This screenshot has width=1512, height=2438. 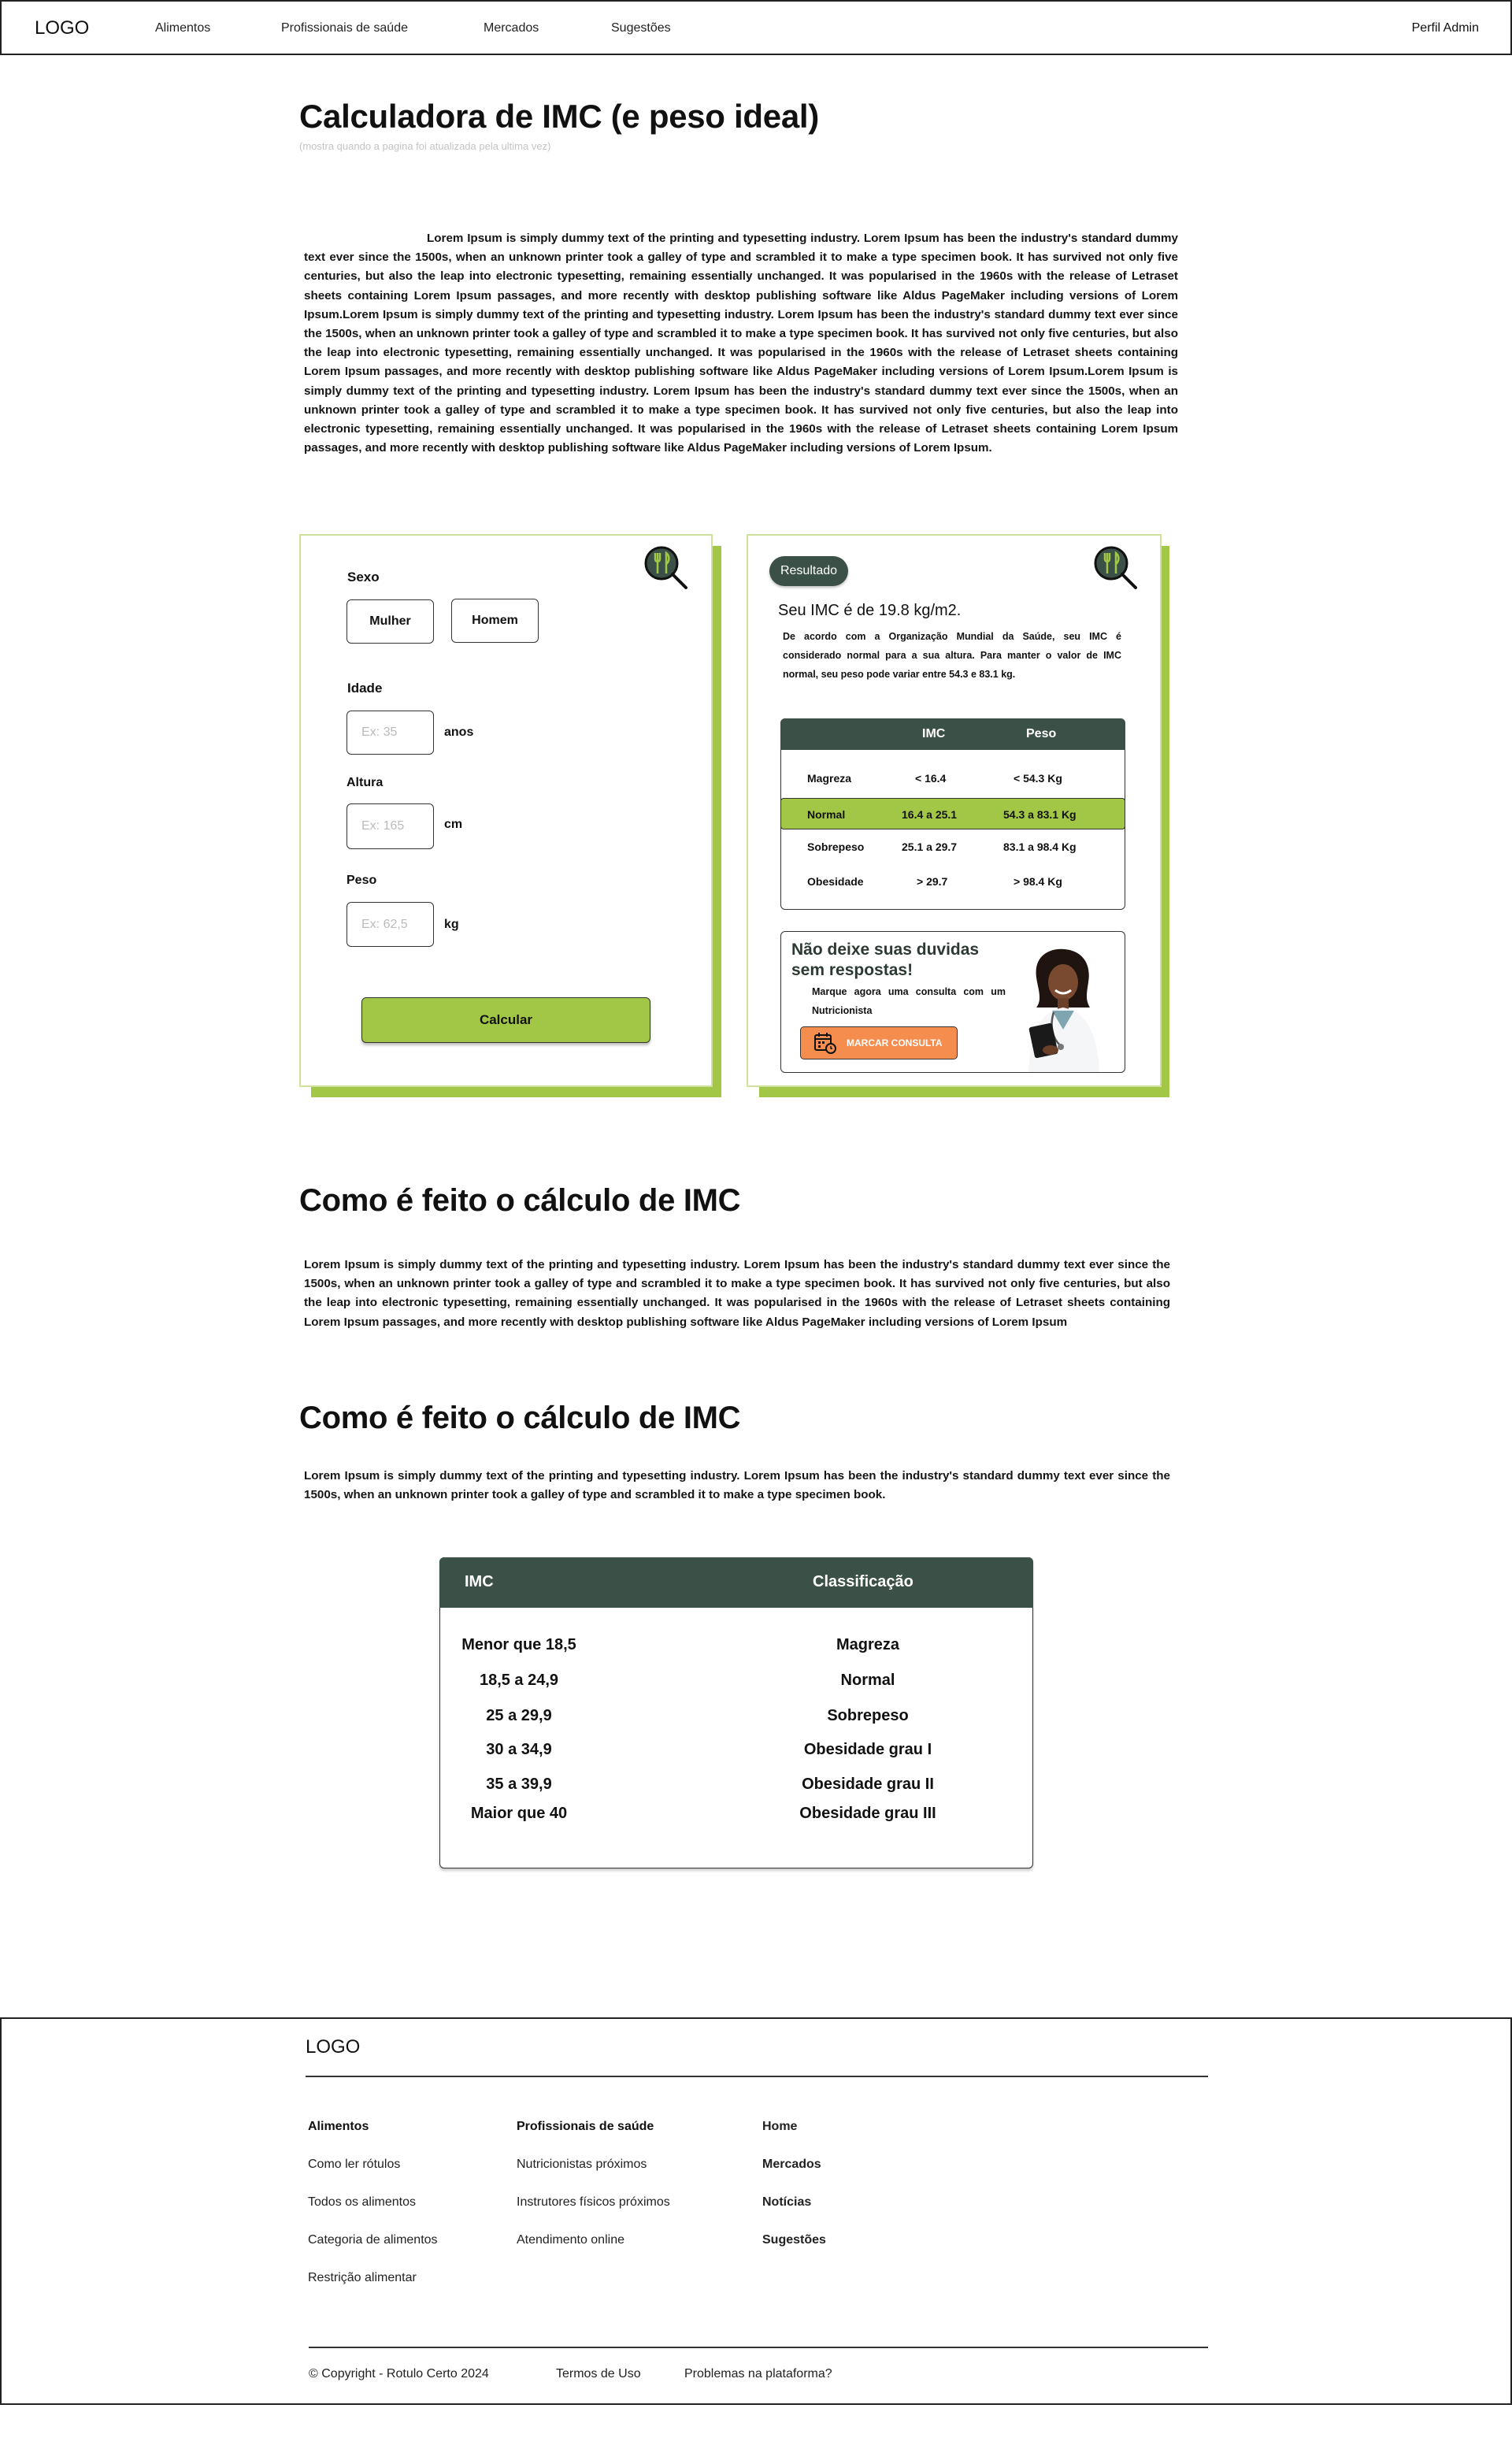 I want to click on row-imc: 25.1 a 29.7, so click(x=930, y=846).